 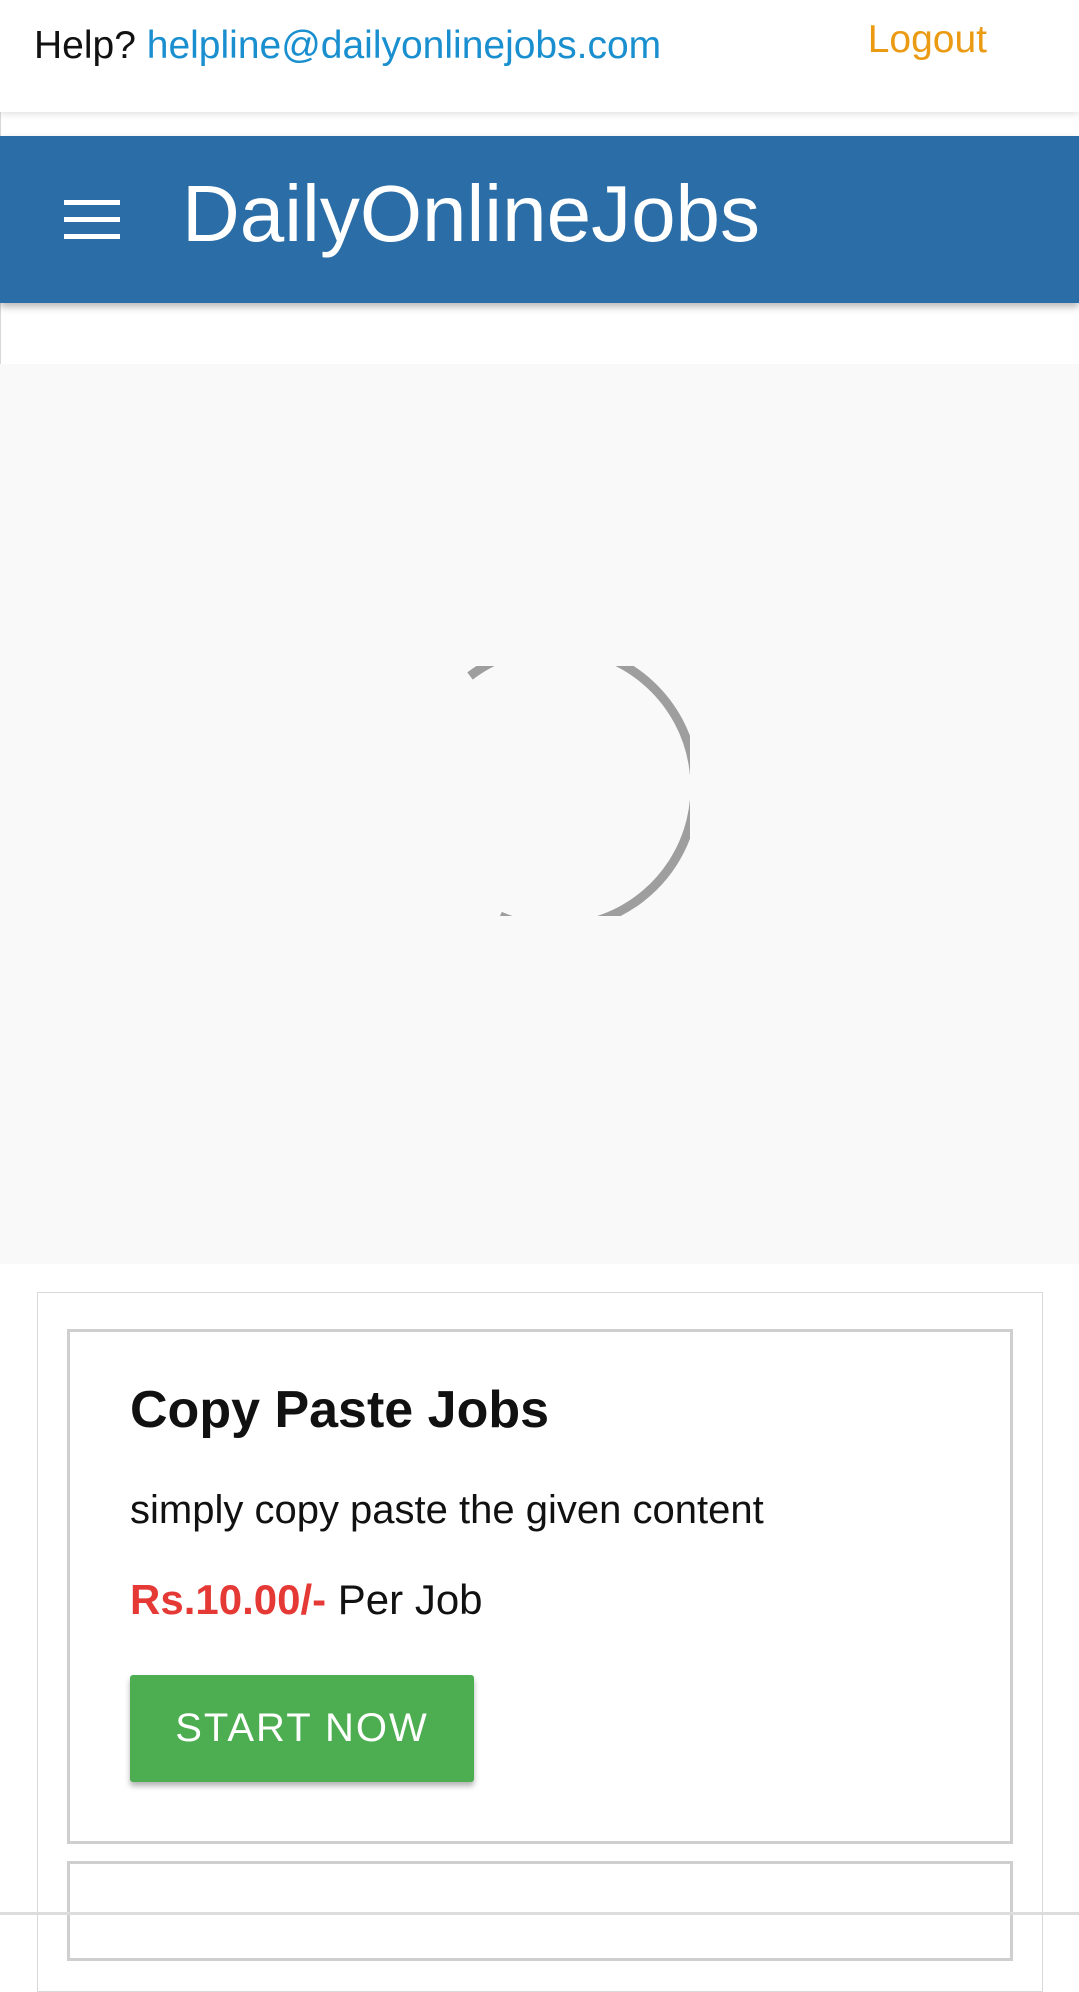 I want to click on hamburger-menu-icon, so click(x=92, y=220).